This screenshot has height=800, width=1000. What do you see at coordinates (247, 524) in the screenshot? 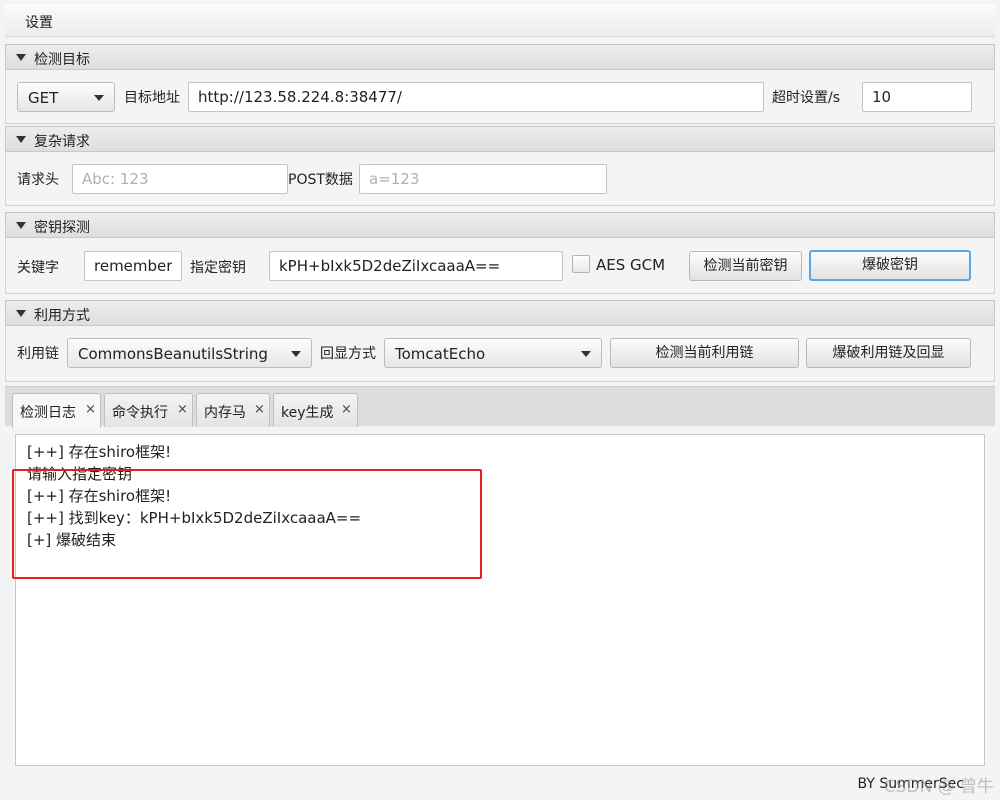
I see `annotation-highlight-box` at bounding box center [247, 524].